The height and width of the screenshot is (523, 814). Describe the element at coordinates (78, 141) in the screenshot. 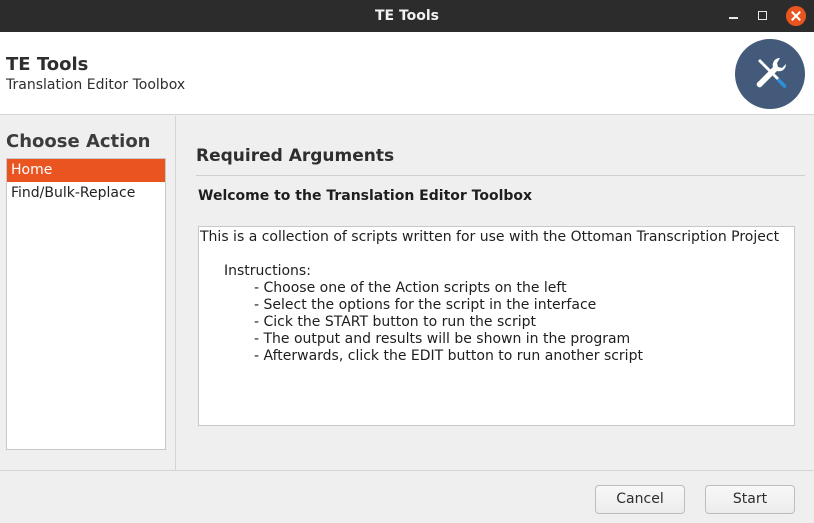

I see `sidebar-title: Choose Action` at that location.